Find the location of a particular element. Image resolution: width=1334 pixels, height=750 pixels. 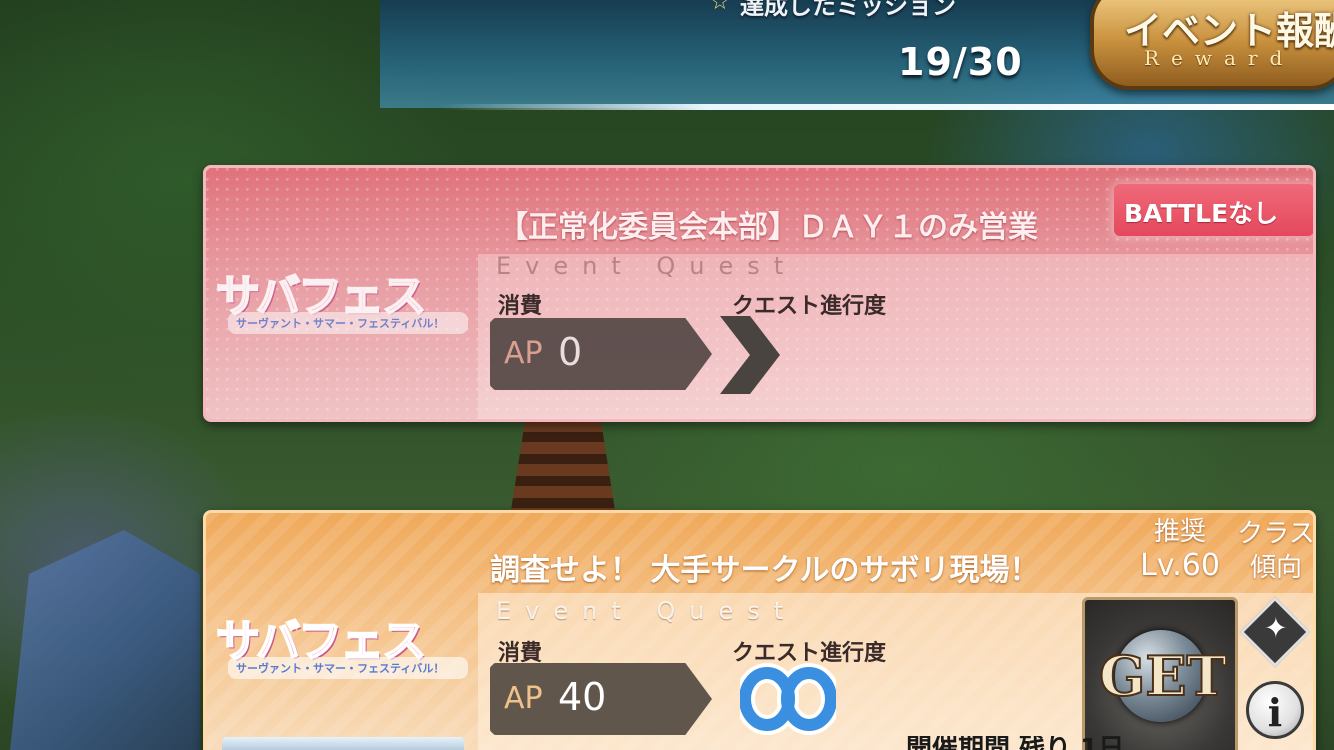

quest-title: 【正常化委員会本部】ＤＡＹ１のみ営業 is located at coordinates (768, 227).